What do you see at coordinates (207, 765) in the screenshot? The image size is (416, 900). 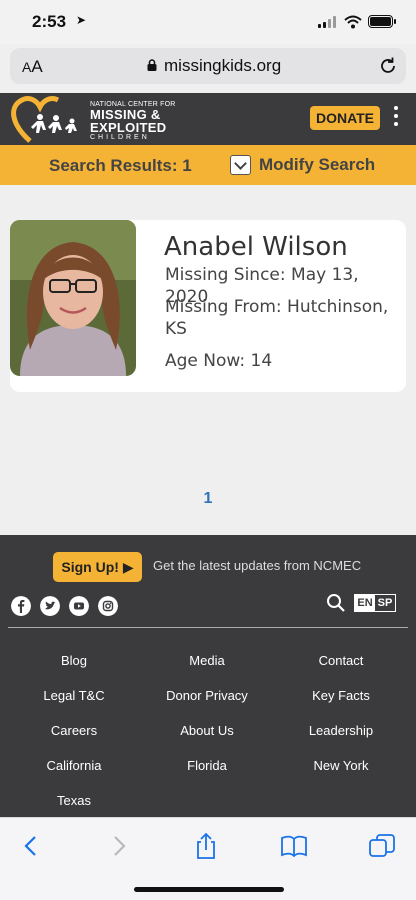 I see `footer-link-florida: Florida` at bounding box center [207, 765].